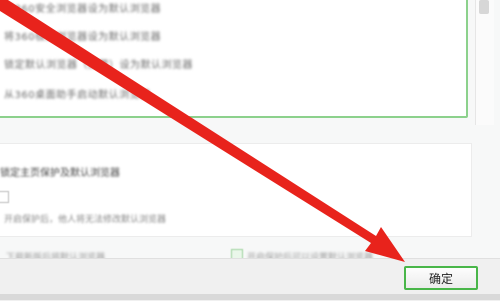 Image resolution: width=500 pixels, height=301 pixels. I want to click on option-line: 将360安全浏览器设为默认浏览器, so click(82, 7).